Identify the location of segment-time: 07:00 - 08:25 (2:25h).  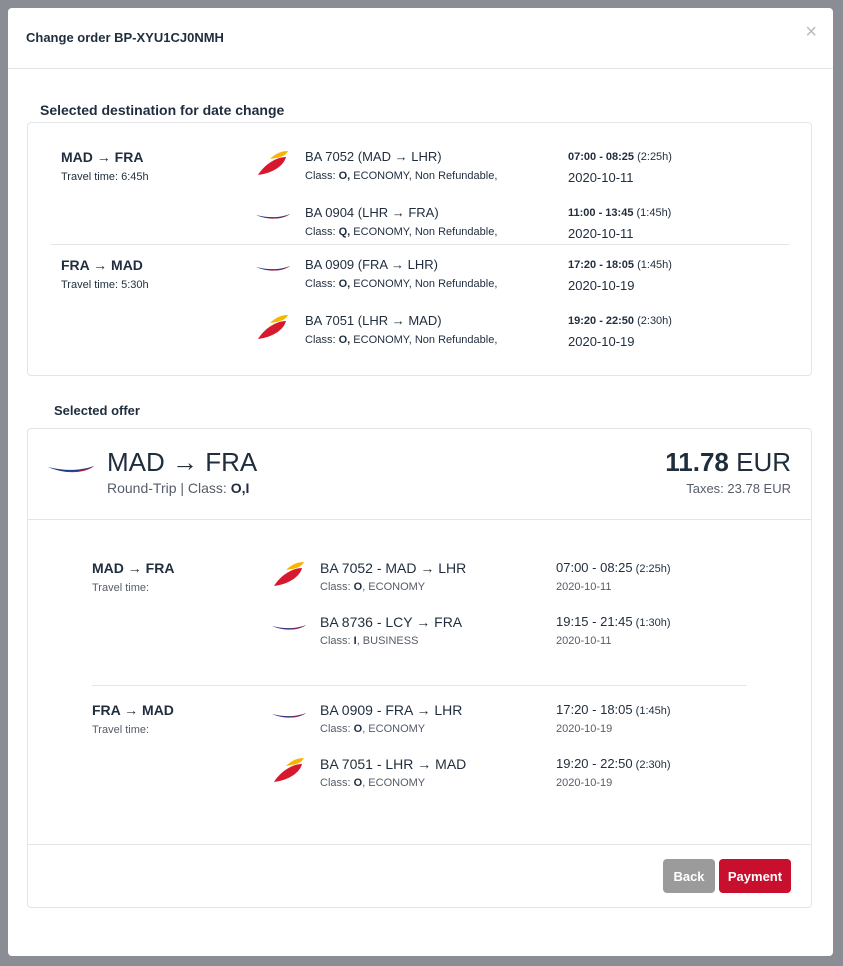
(620, 157).